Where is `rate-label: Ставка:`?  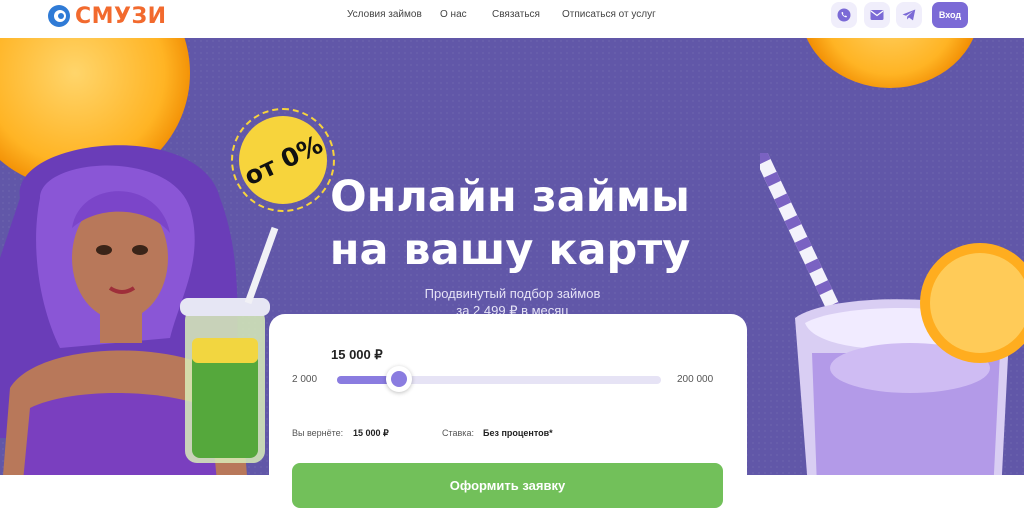 rate-label: Ставка: is located at coordinates (458, 433).